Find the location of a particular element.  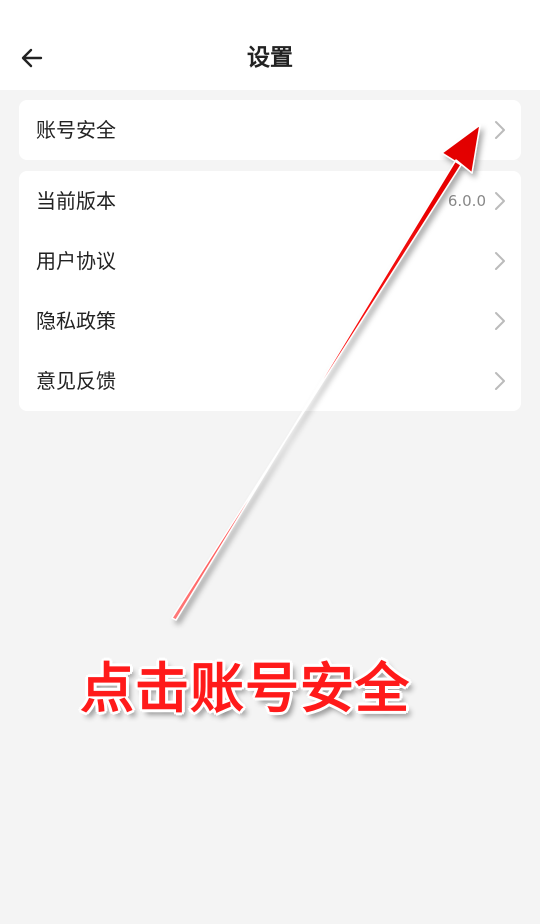

settings-item-label: 隐私政策 is located at coordinates (76, 321).